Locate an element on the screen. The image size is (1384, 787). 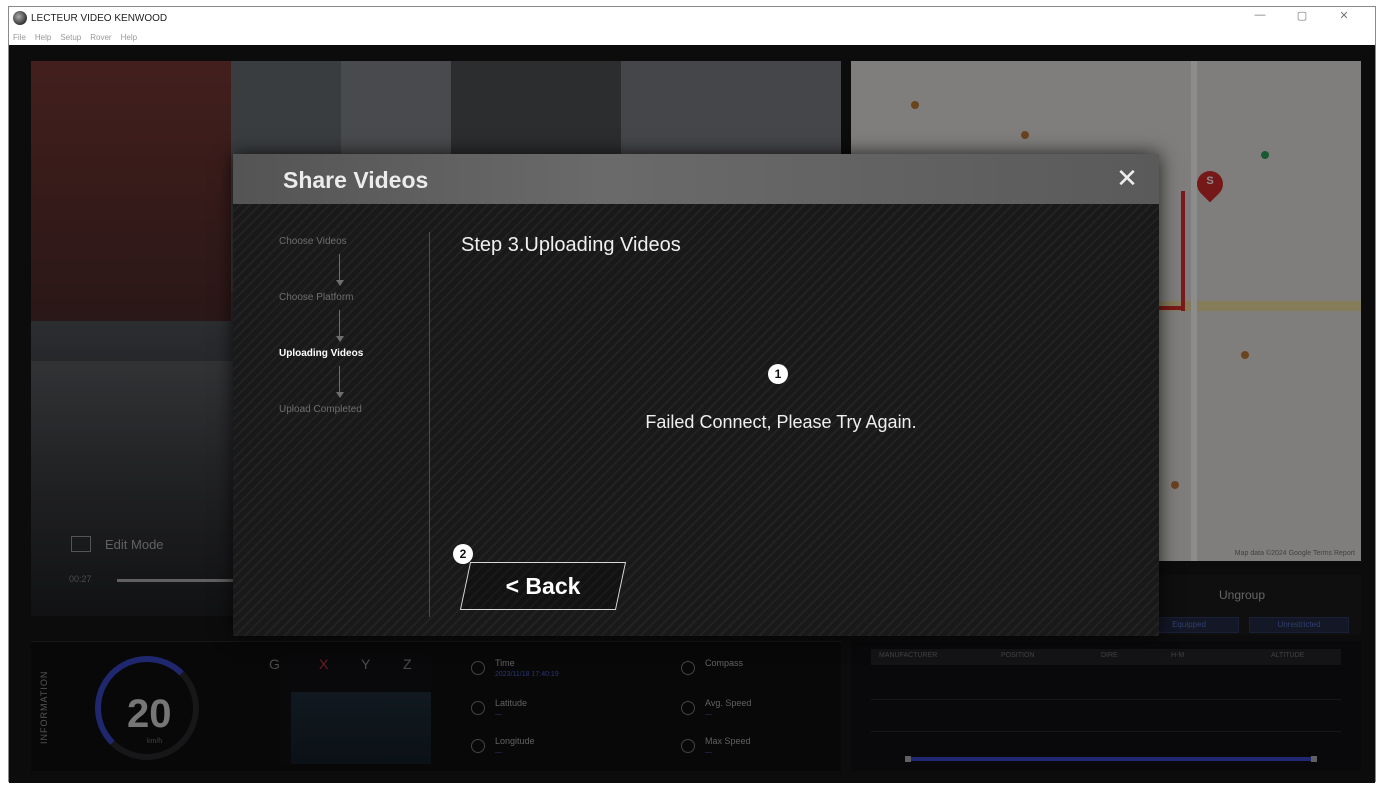
callout-badge-1: 1 is located at coordinates (778, 374).